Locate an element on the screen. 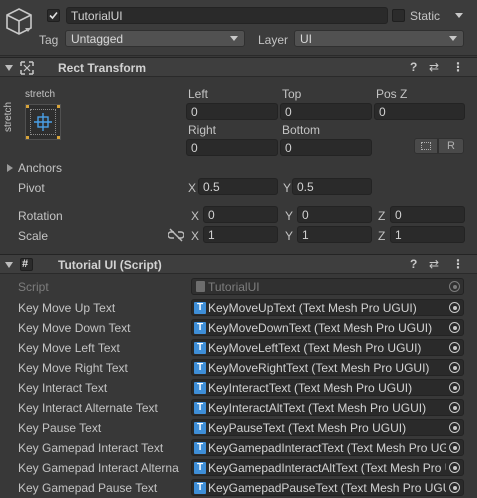 The width and height of the screenshot is (477, 498). reference-value: KeyMoveUpText (Text Mesh Pro UGUI) is located at coordinates (312, 308).